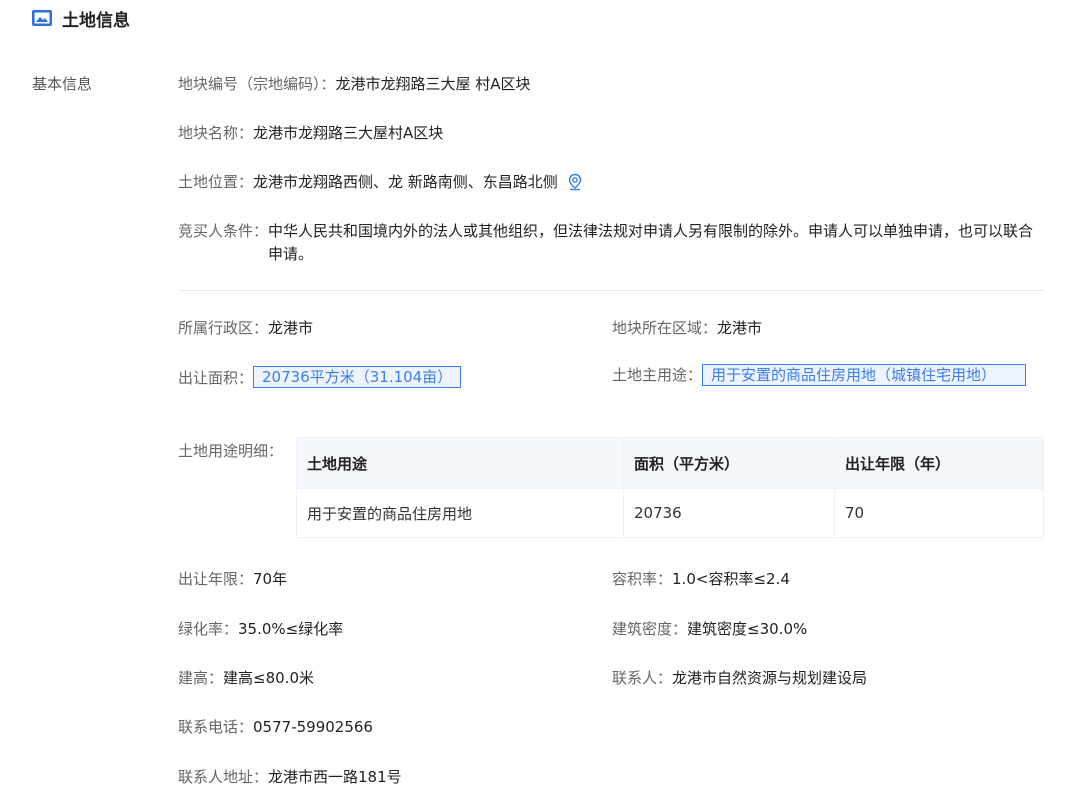 The width and height of the screenshot is (1080, 807). What do you see at coordinates (216, 727) in the screenshot?
I see `field-label: 联系电话：` at bounding box center [216, 727].